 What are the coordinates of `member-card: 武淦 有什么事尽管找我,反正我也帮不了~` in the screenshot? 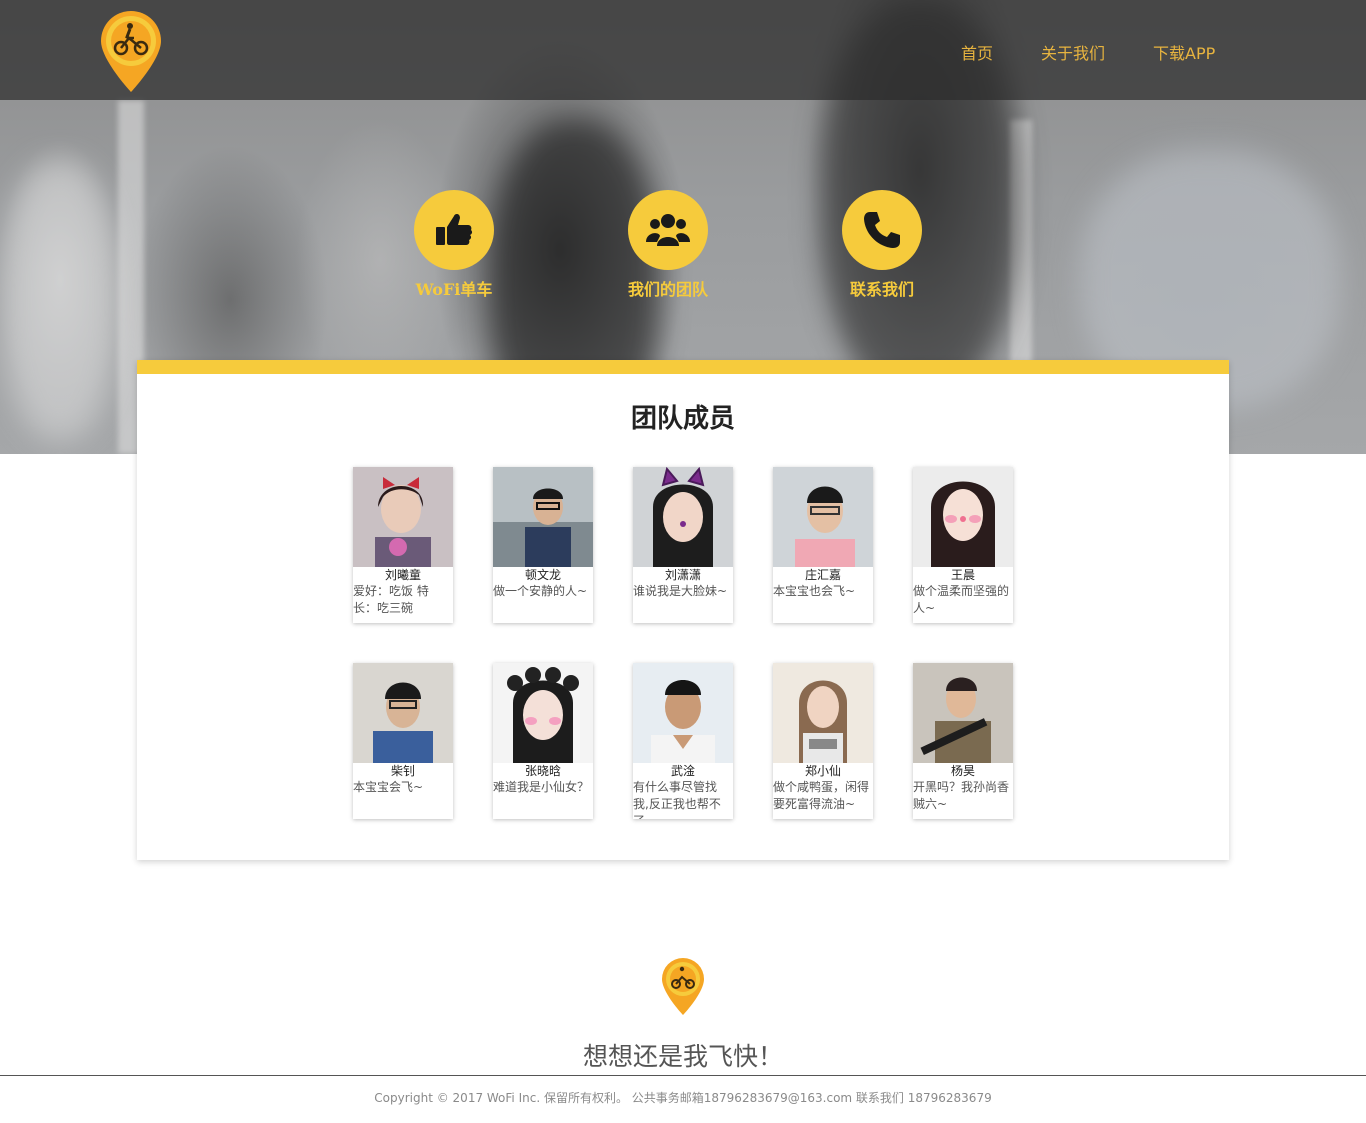 It's located at (683, 741).